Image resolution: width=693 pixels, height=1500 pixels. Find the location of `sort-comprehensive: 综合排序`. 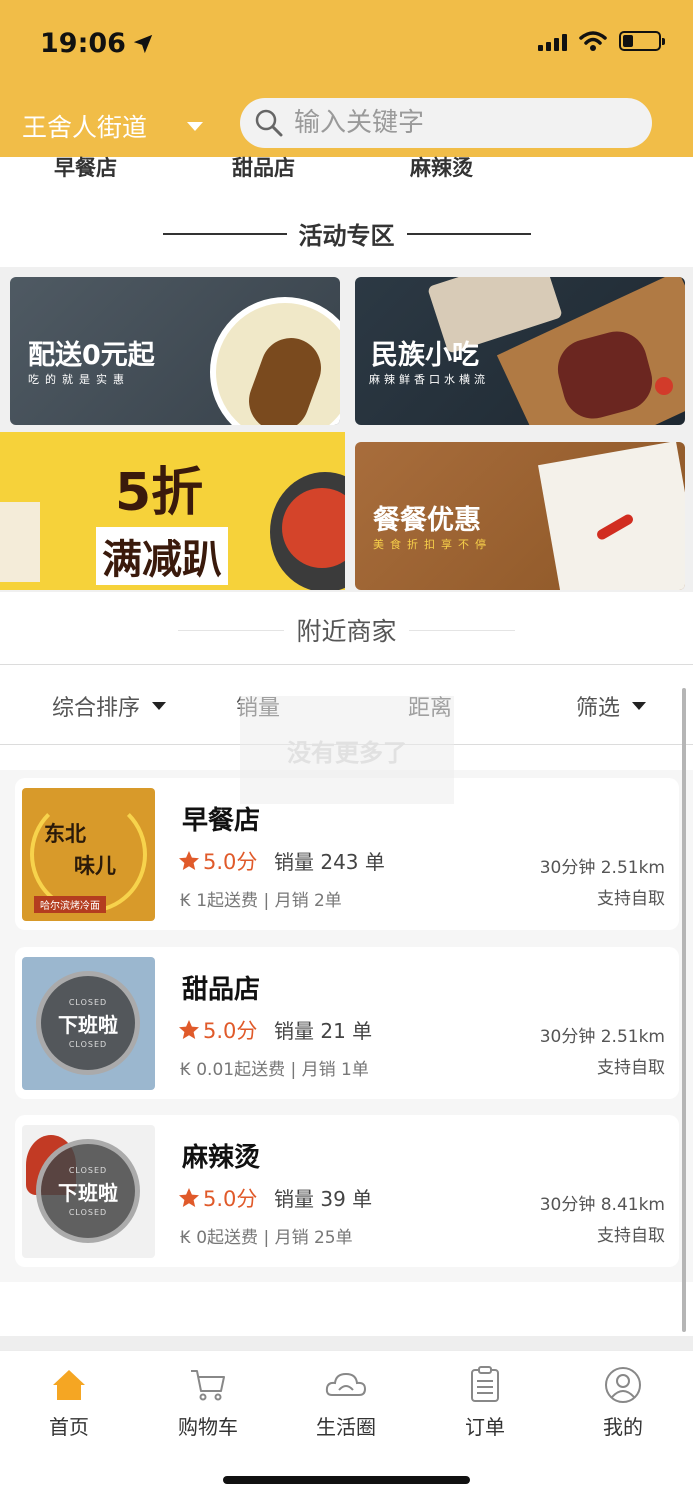

sort-comprehensive: 综合排序 is located at coordinates (109, 706).